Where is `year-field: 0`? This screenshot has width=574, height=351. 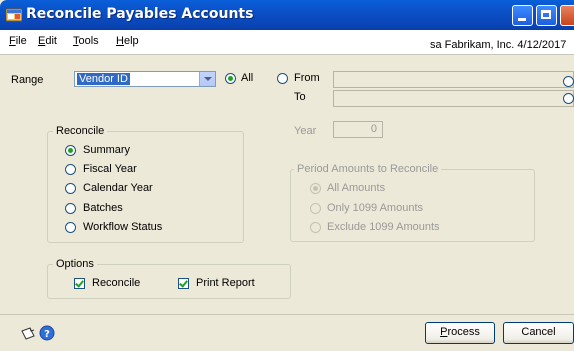 year-field: 0 is located at coordinates (358, 129).